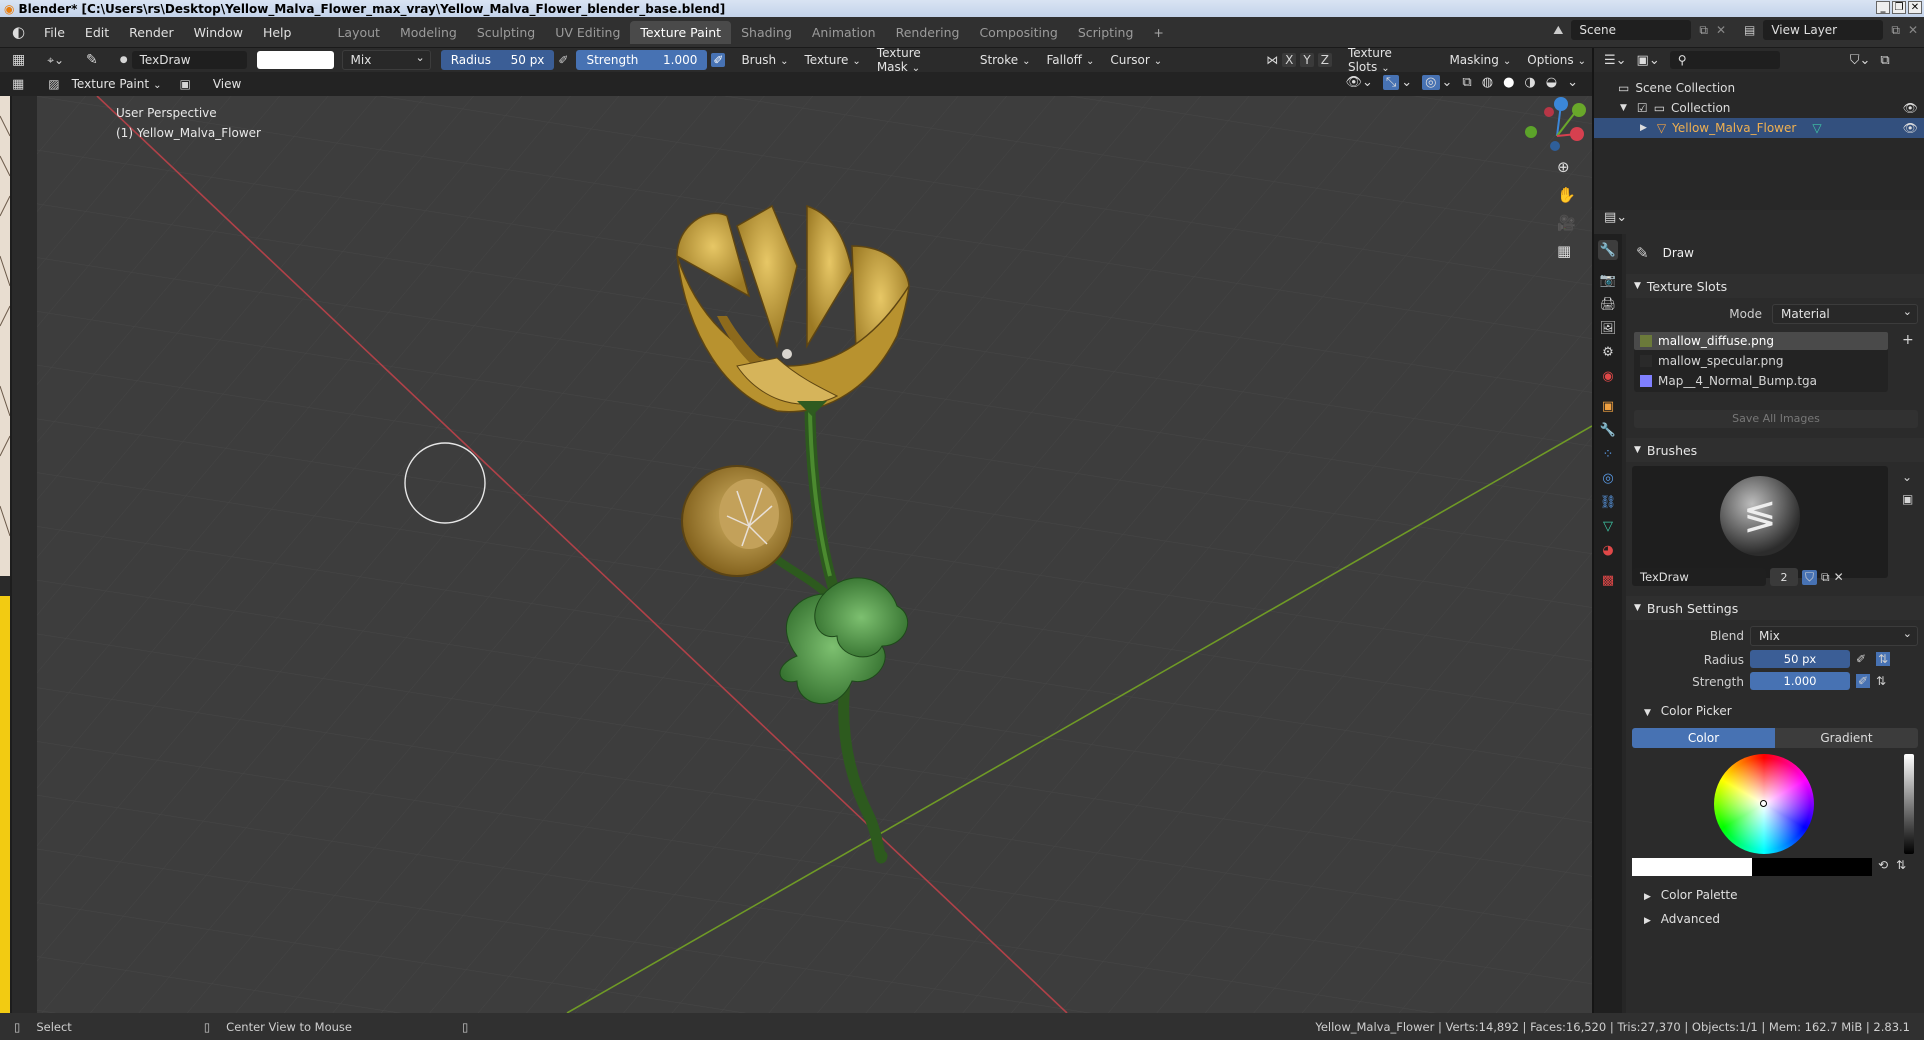 This screenshot has width=1924, height=1040. I want to click on modifiers-tab-icon: 🔧, so click(1608, 430).